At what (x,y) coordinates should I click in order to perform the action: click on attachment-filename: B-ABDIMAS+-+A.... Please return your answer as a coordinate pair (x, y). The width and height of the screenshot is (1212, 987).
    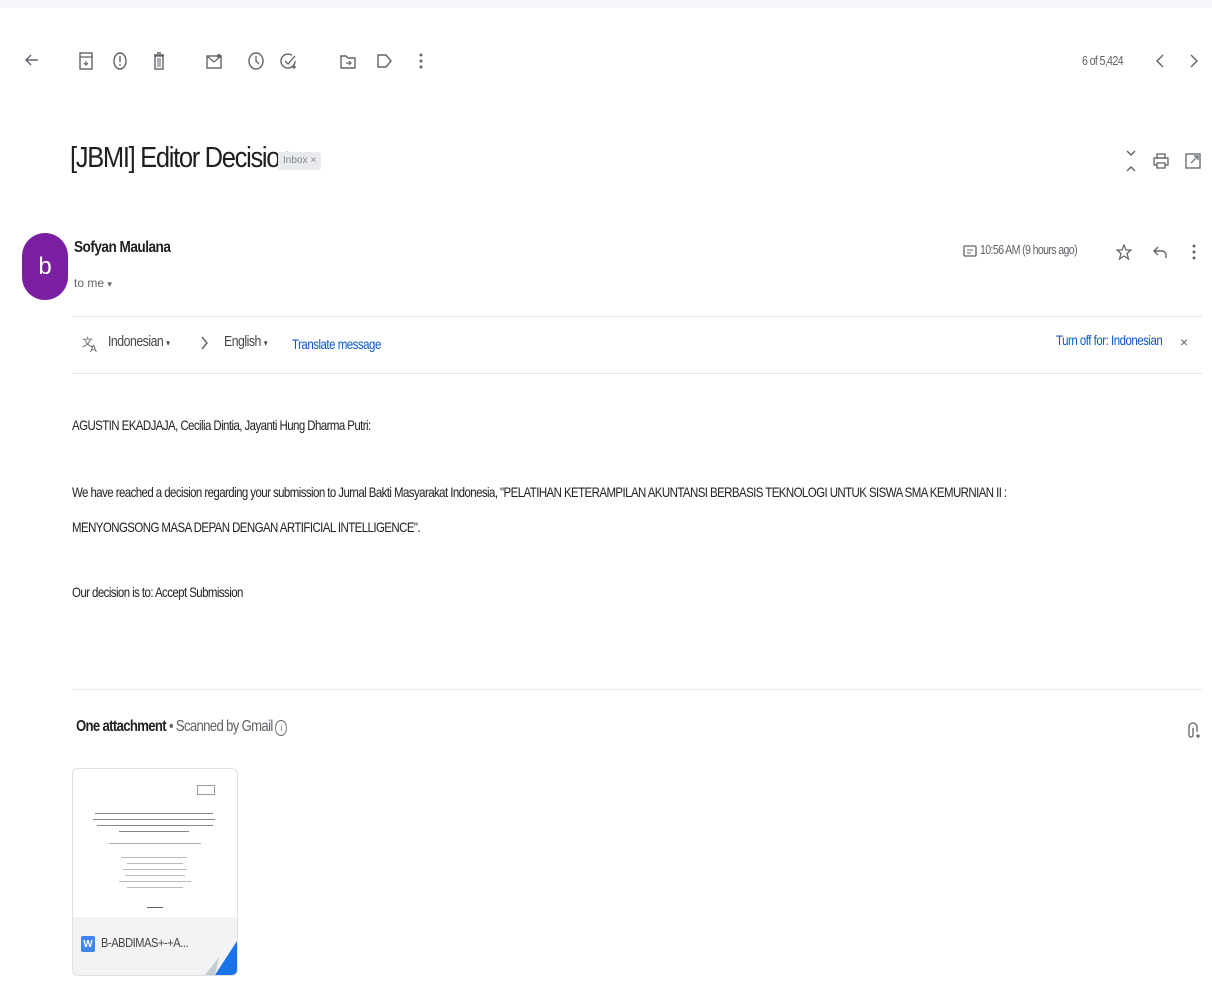
    Looking at the image, I should click on (145, 942).